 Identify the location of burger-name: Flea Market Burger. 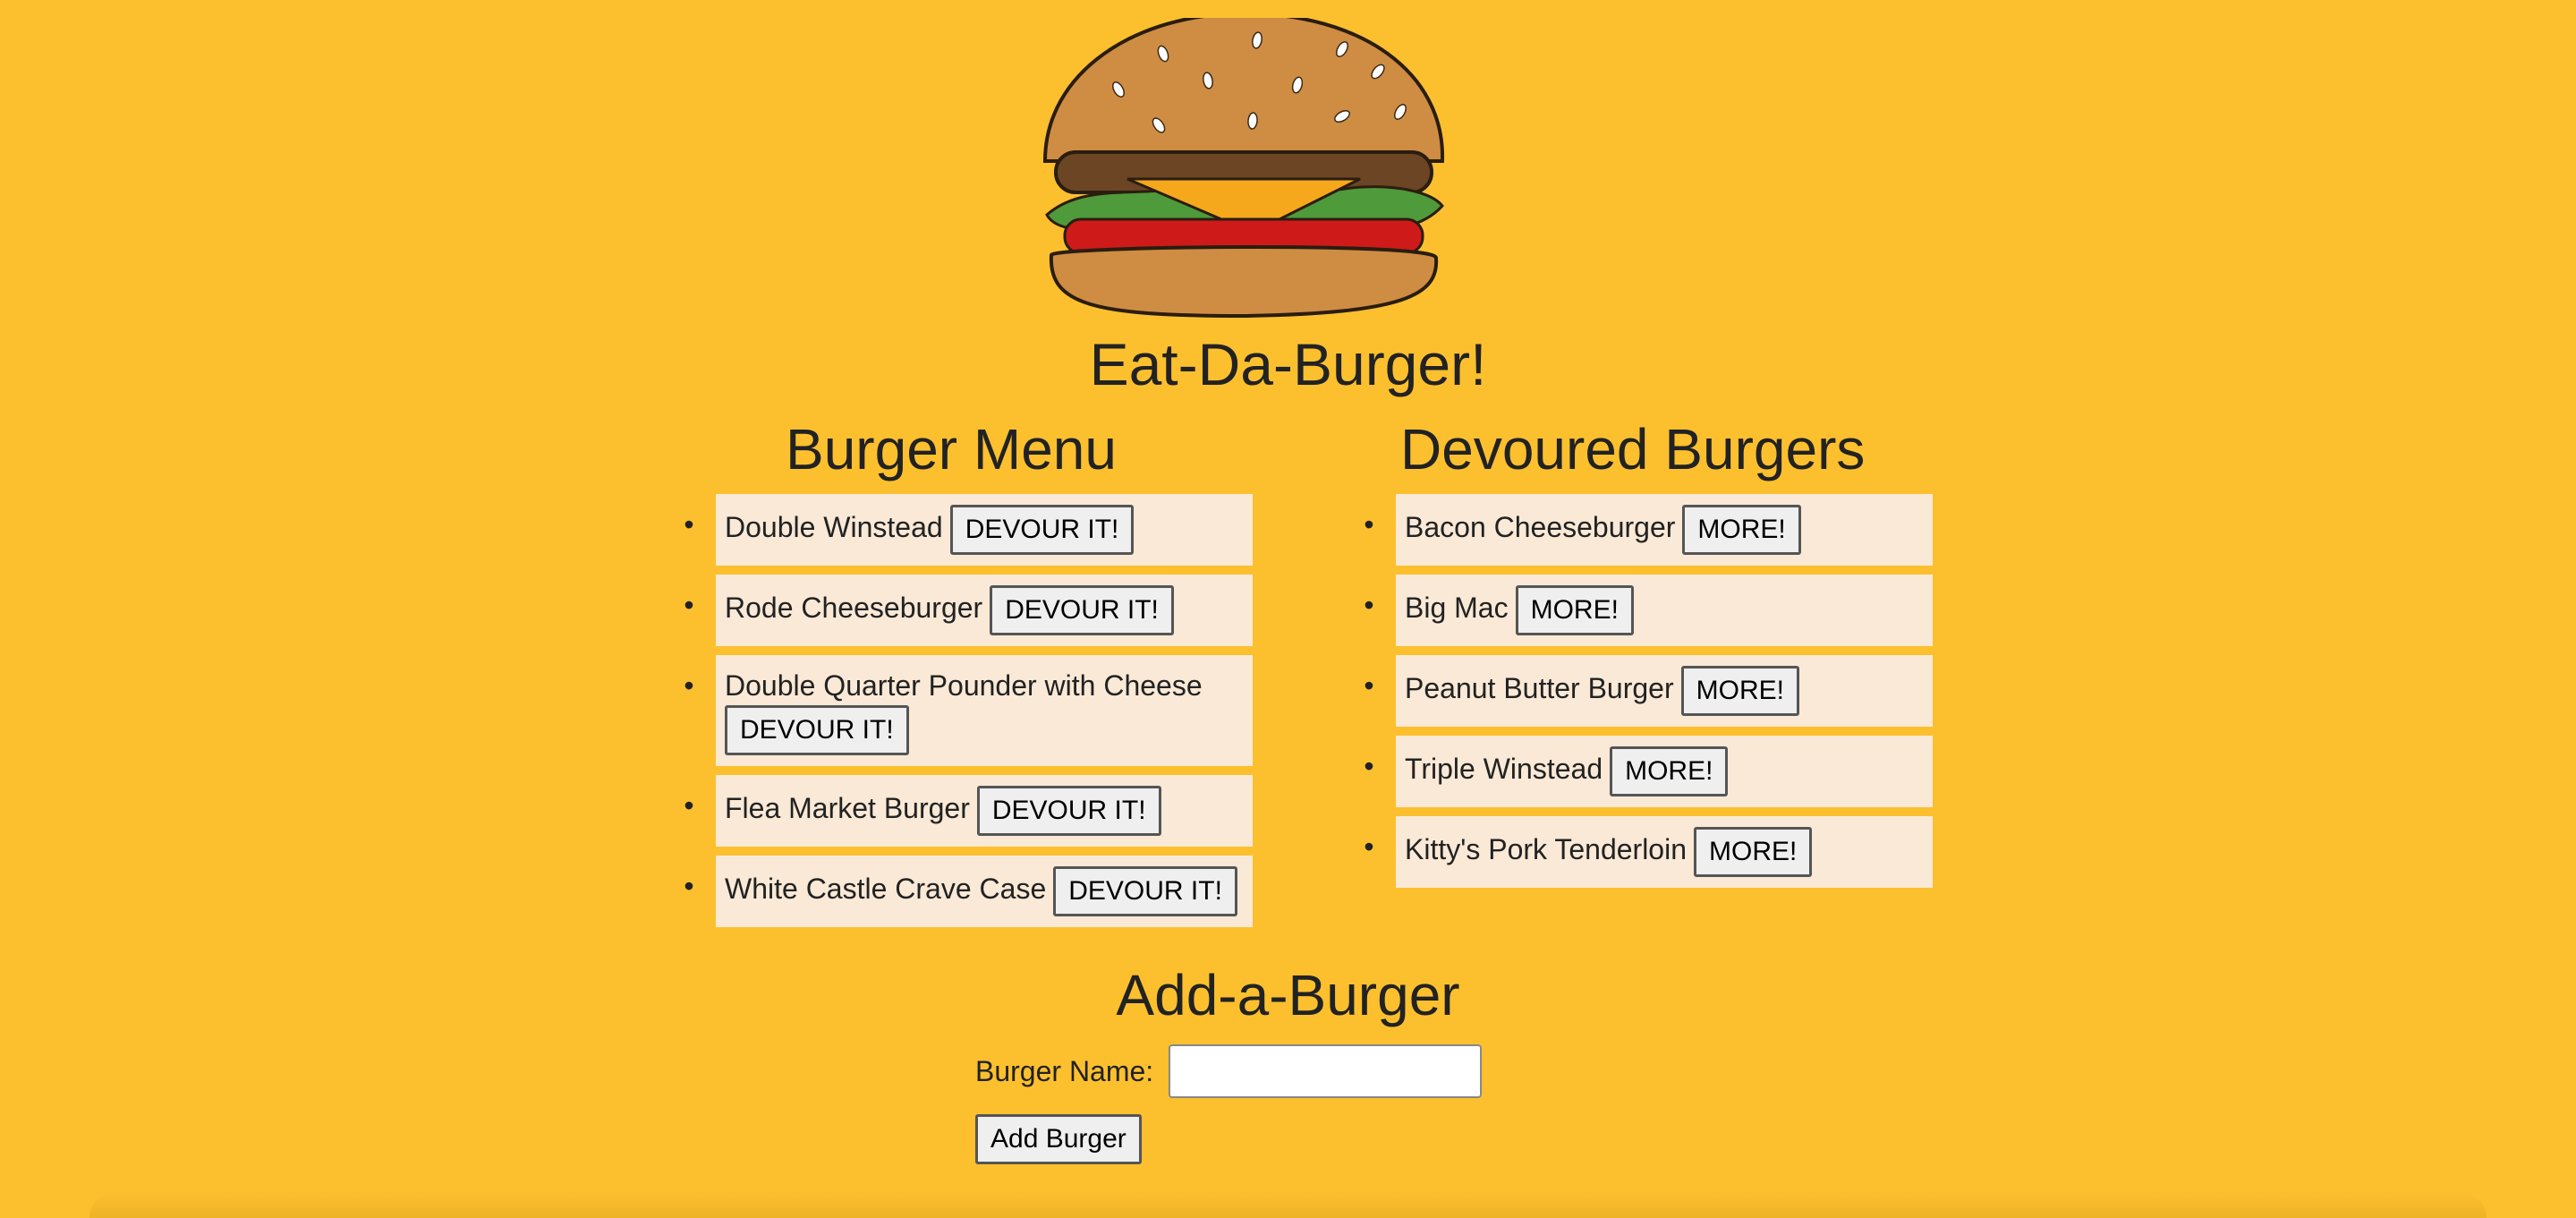
(847, 808).